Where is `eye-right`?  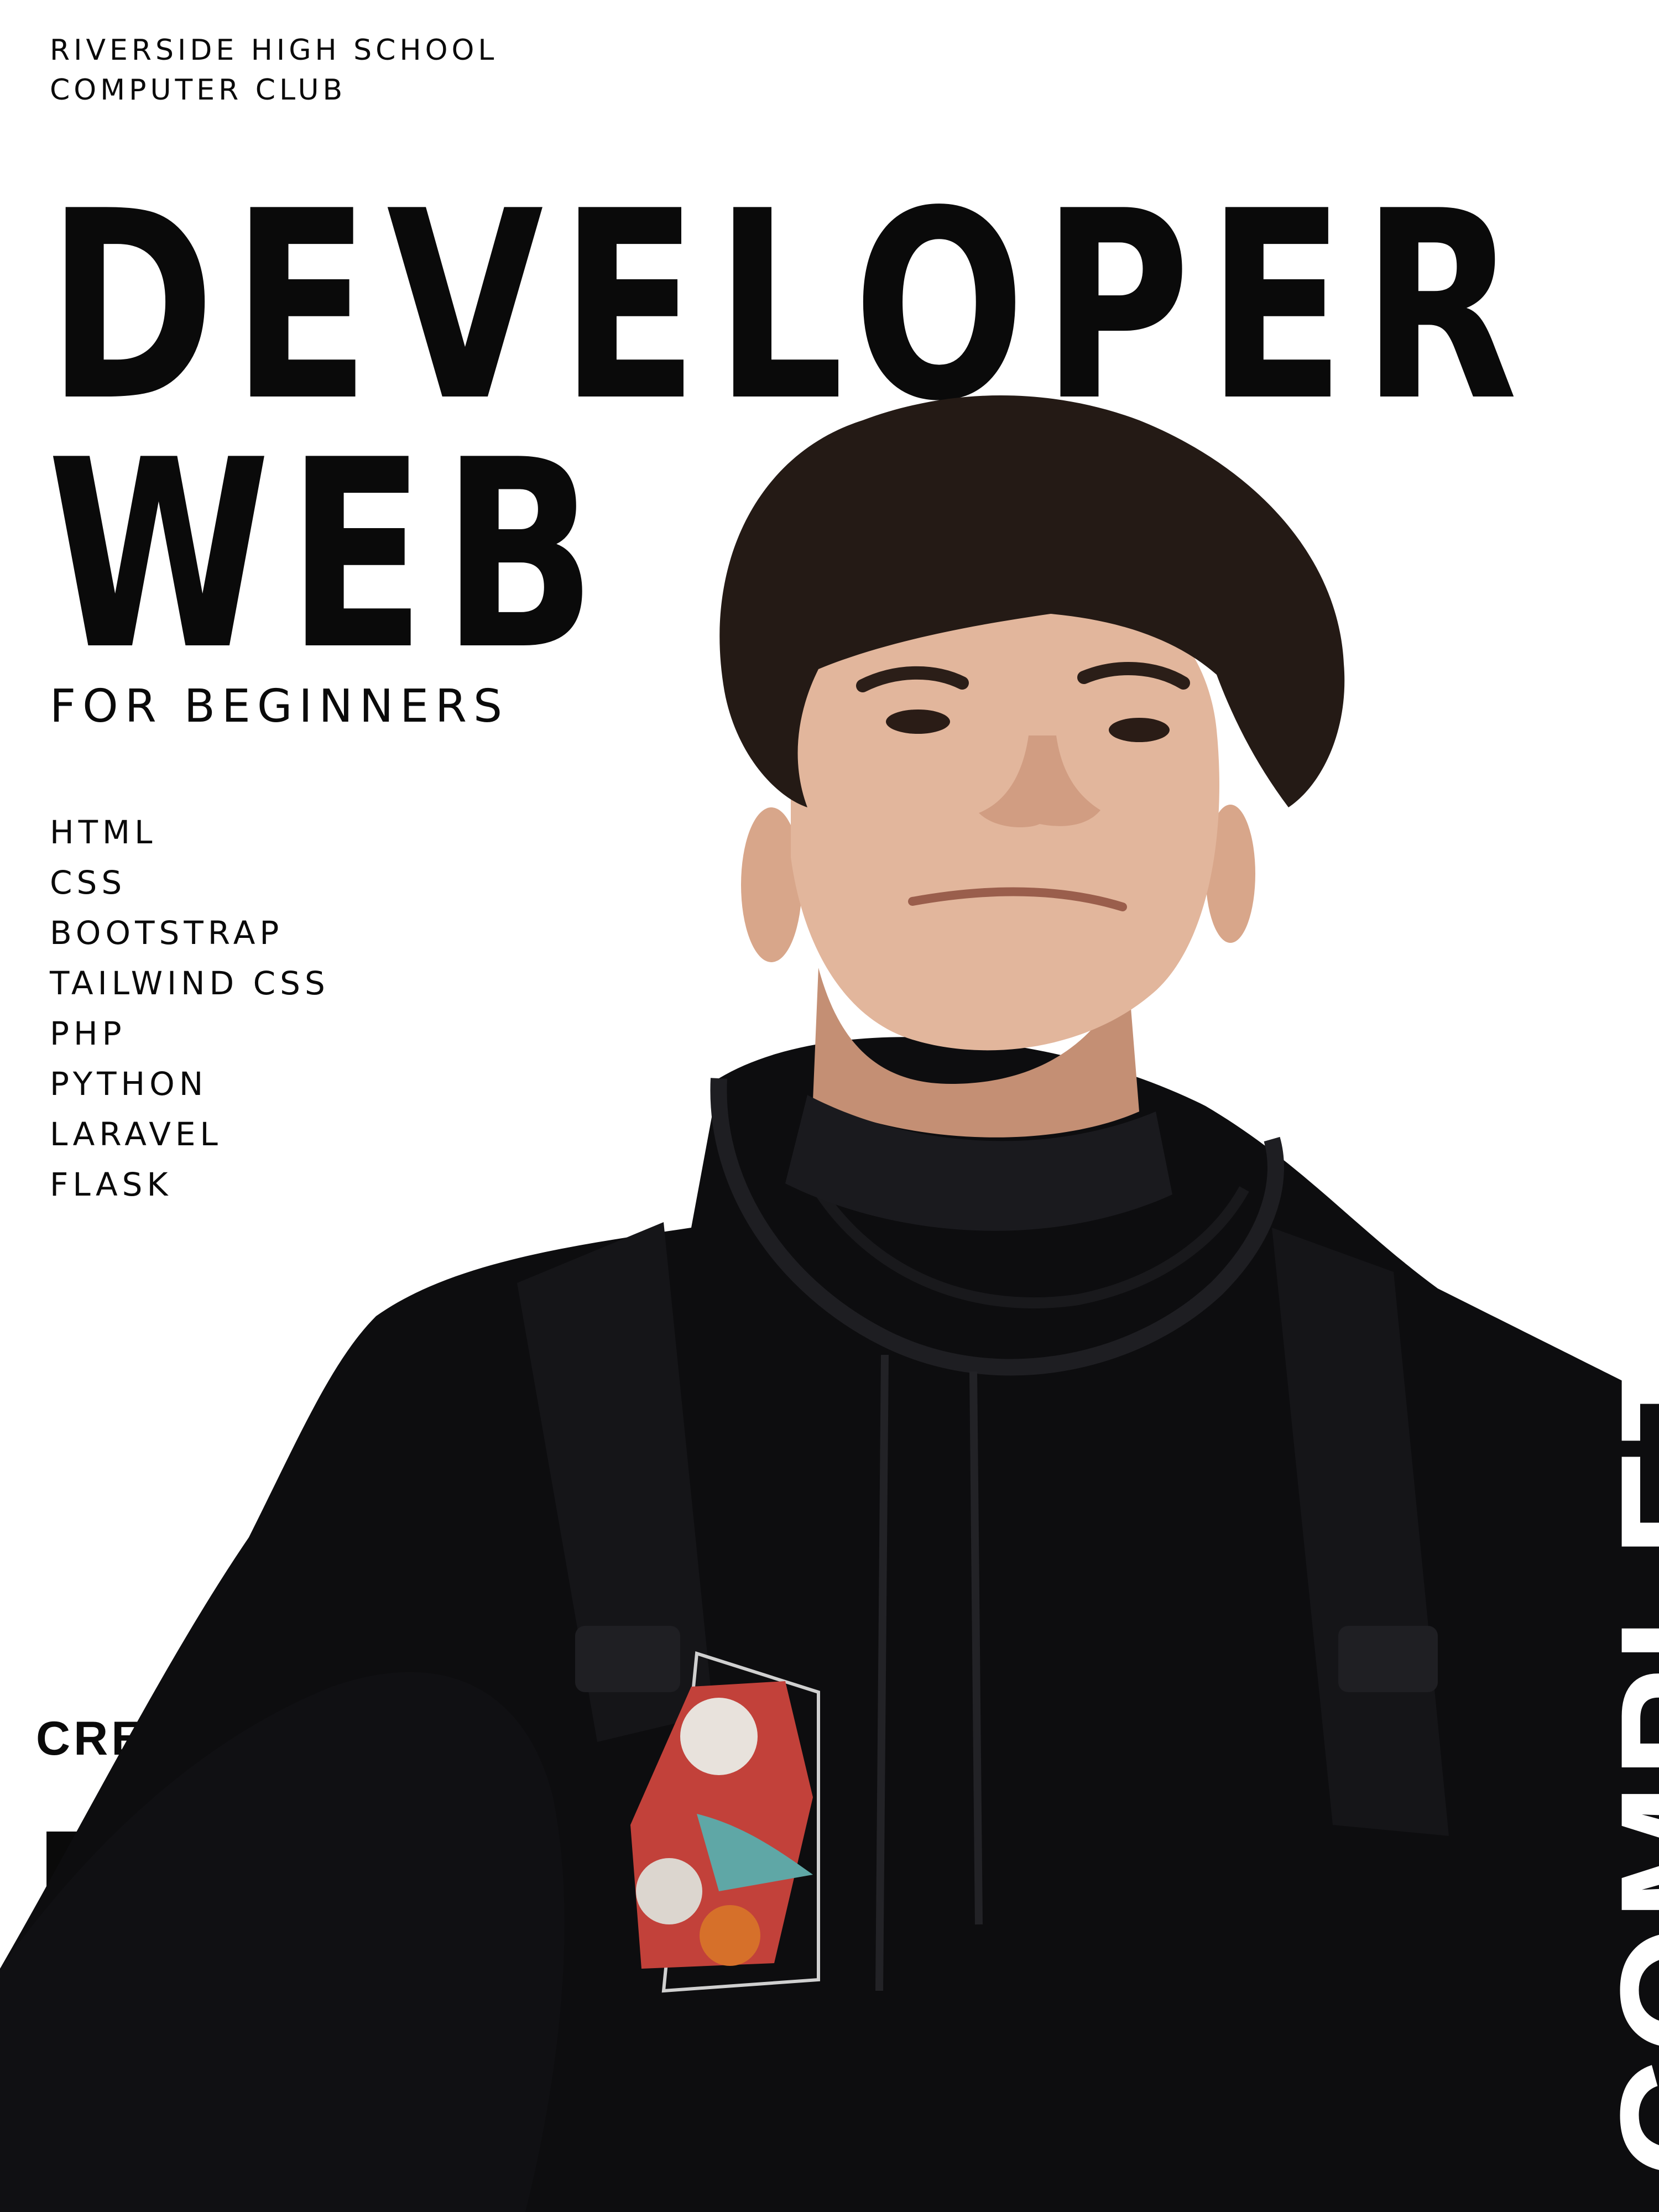
eye-right is located at coordinates (1139, 730).